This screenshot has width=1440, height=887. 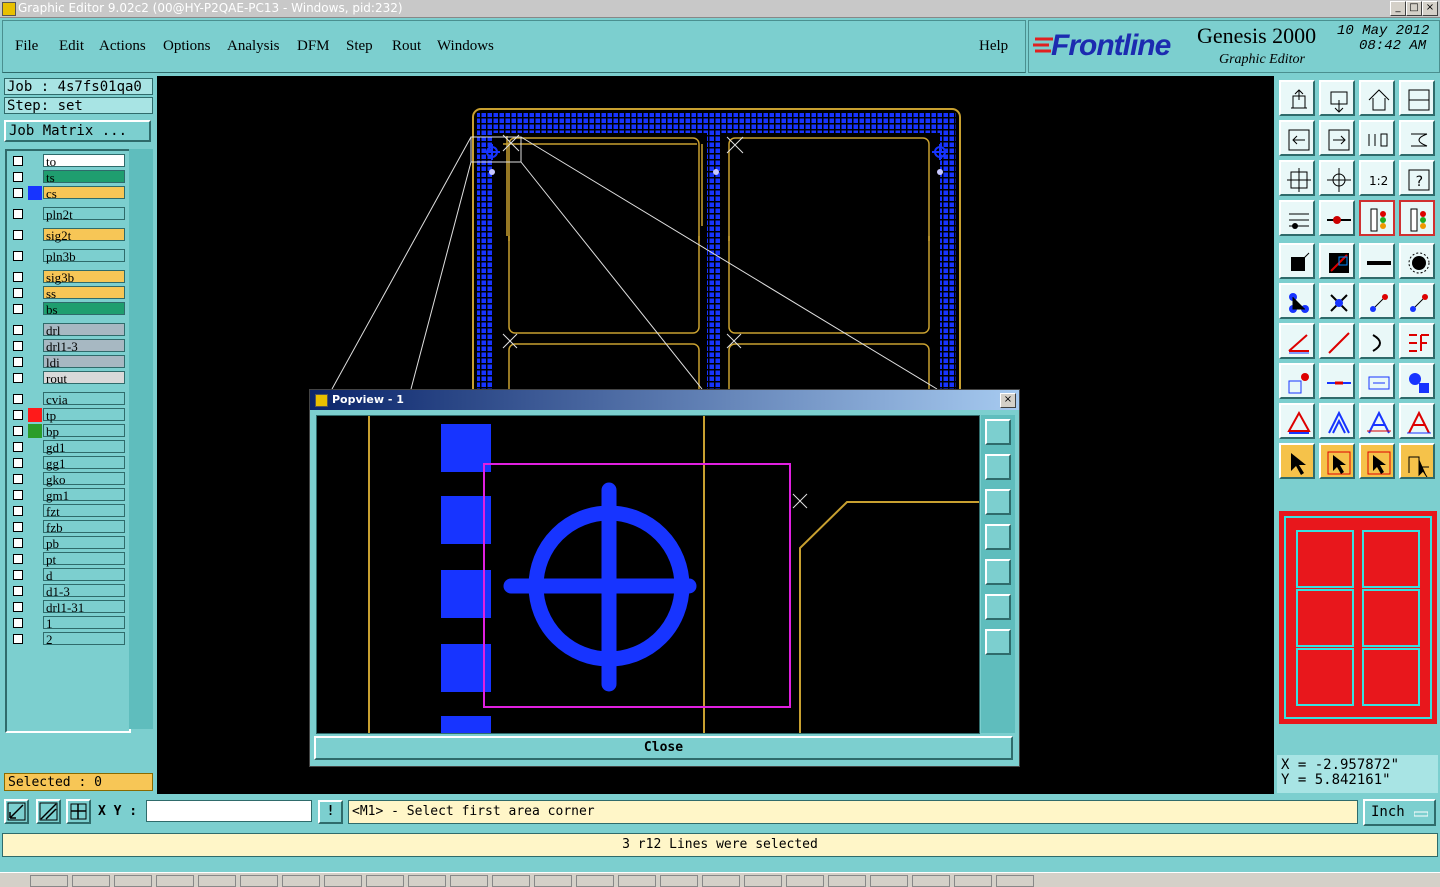 I want to click on maximize-button: □, so click(x=1414, y=8).